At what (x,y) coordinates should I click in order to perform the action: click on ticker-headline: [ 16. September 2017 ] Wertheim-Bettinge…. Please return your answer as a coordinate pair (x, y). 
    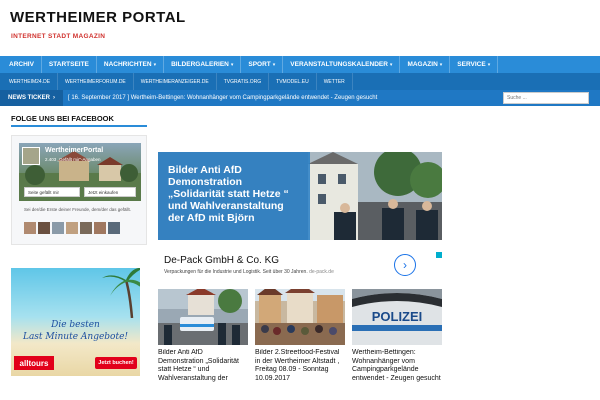
    Looking at the image, I should click on (220, 98).